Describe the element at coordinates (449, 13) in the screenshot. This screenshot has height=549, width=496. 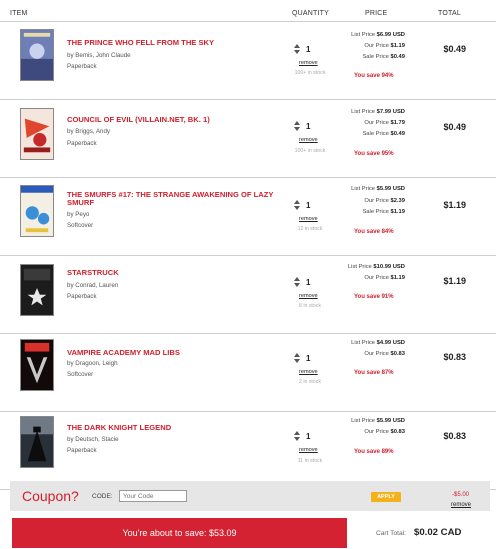
I see `header-total: TOTAL` at that location.